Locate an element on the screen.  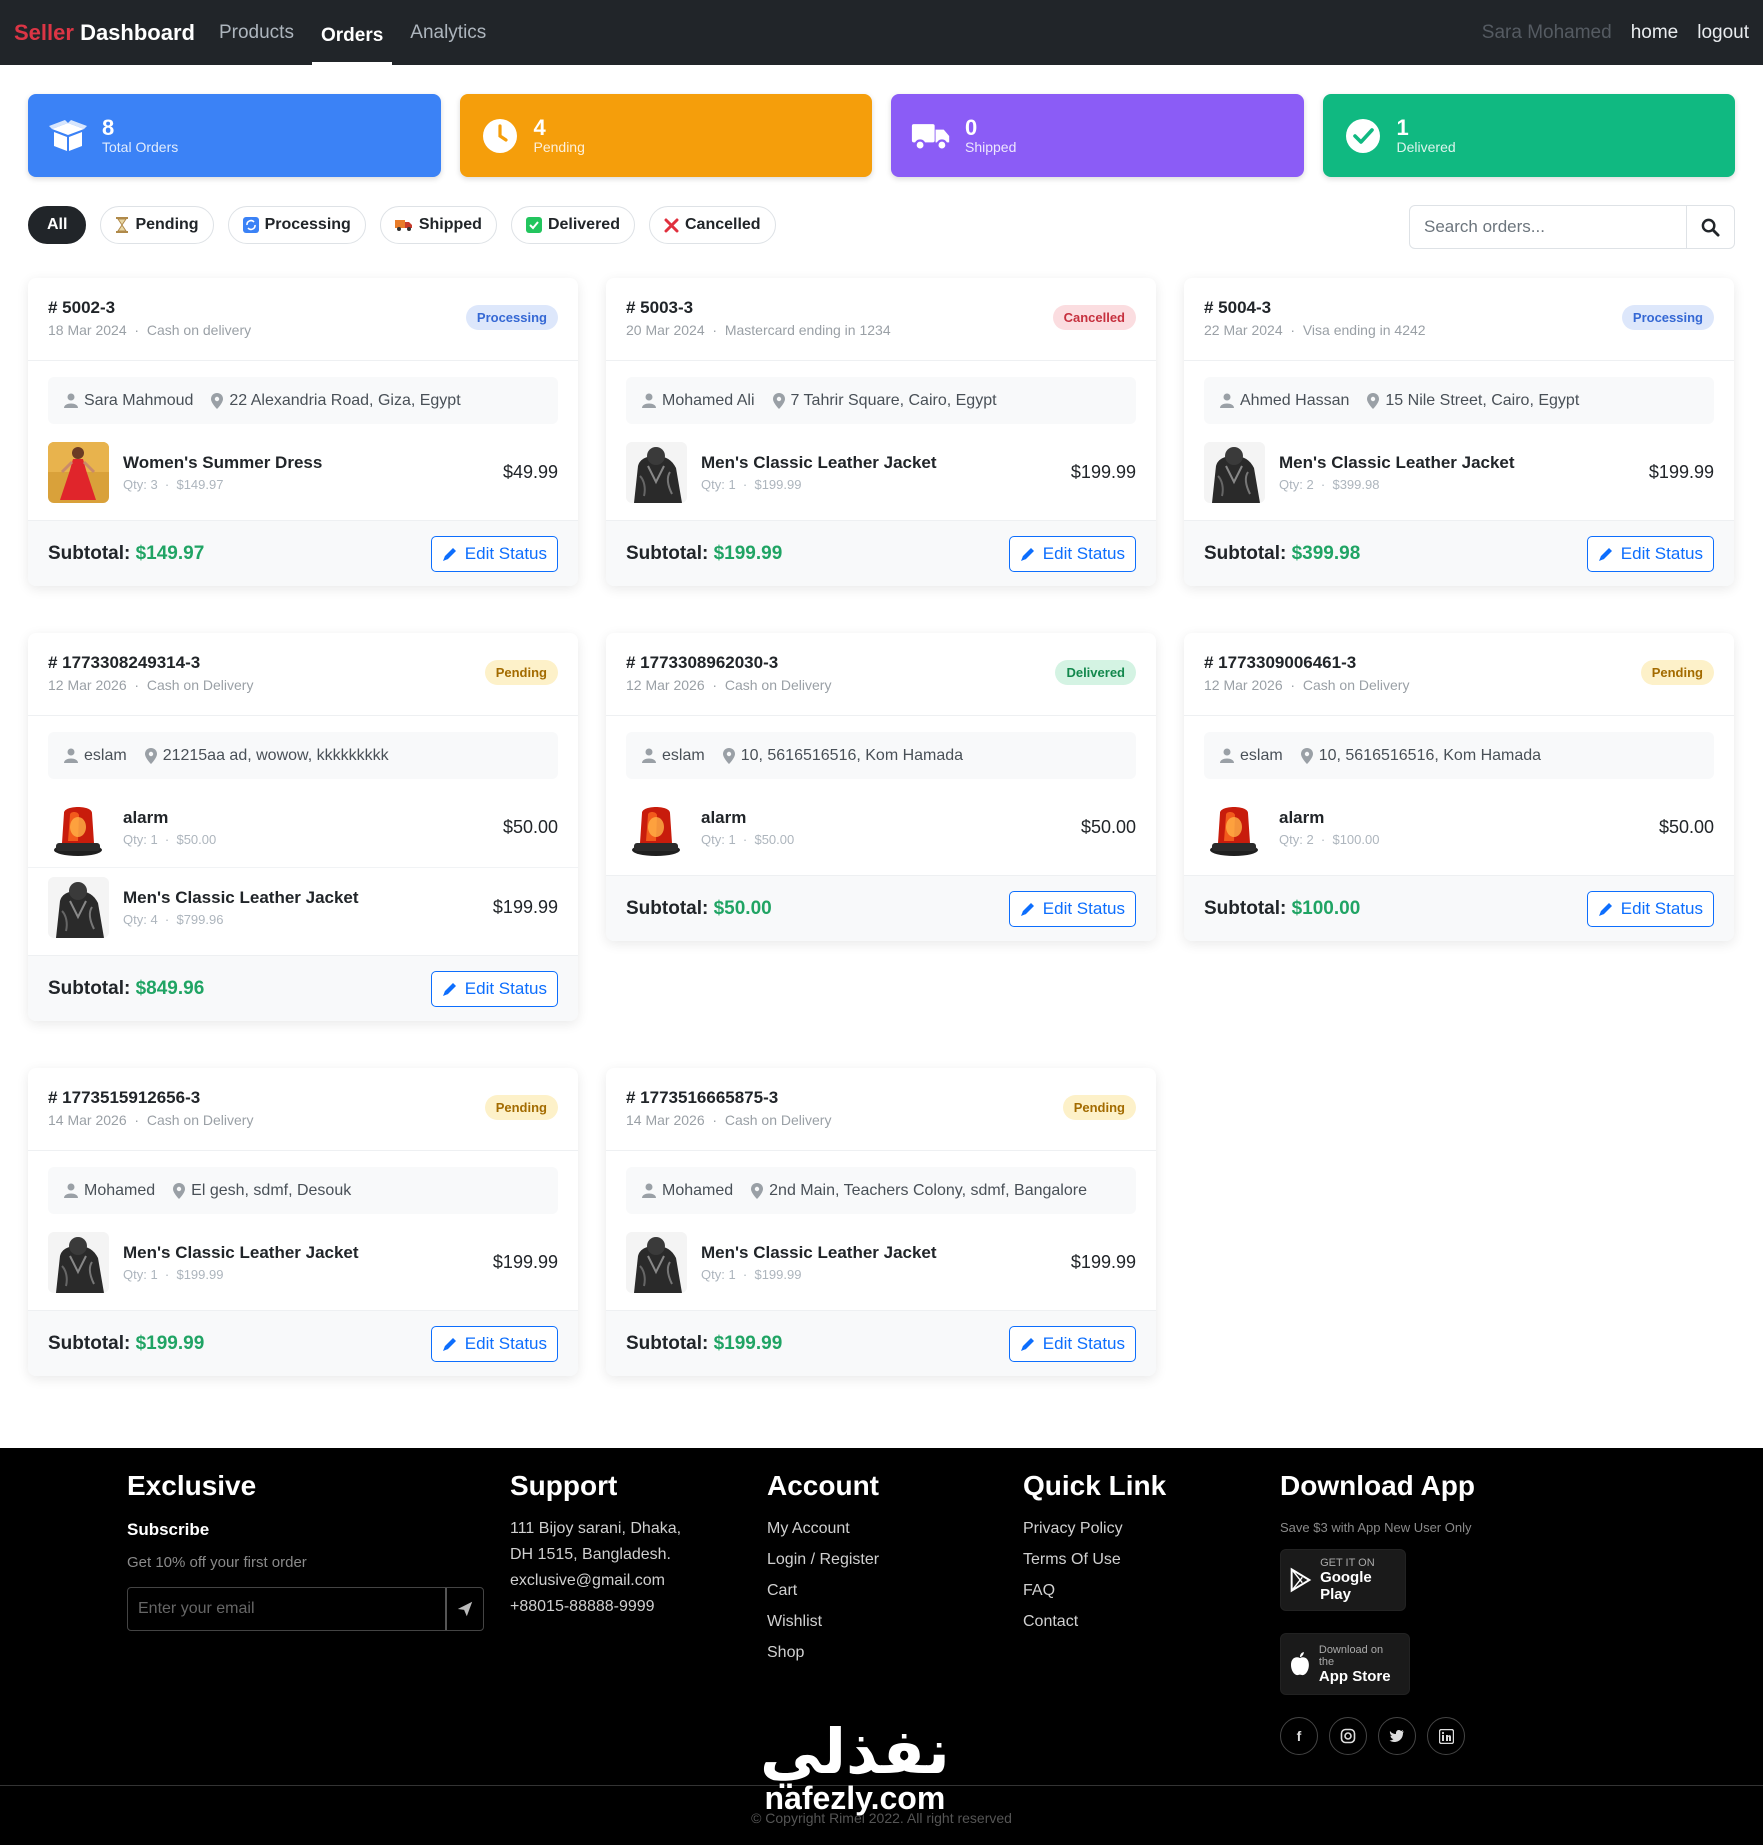
footer-link-terms: Terms Of Use is located at coordinates (1094, 1560).